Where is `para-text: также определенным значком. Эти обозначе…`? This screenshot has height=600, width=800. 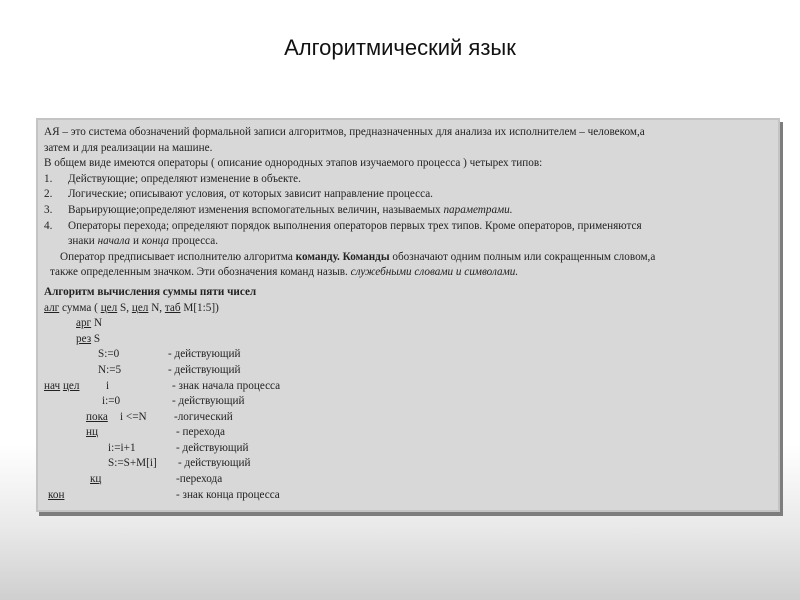 para-text: также определенным значком. Эти обозначе… is located at coordinates (200, 272).